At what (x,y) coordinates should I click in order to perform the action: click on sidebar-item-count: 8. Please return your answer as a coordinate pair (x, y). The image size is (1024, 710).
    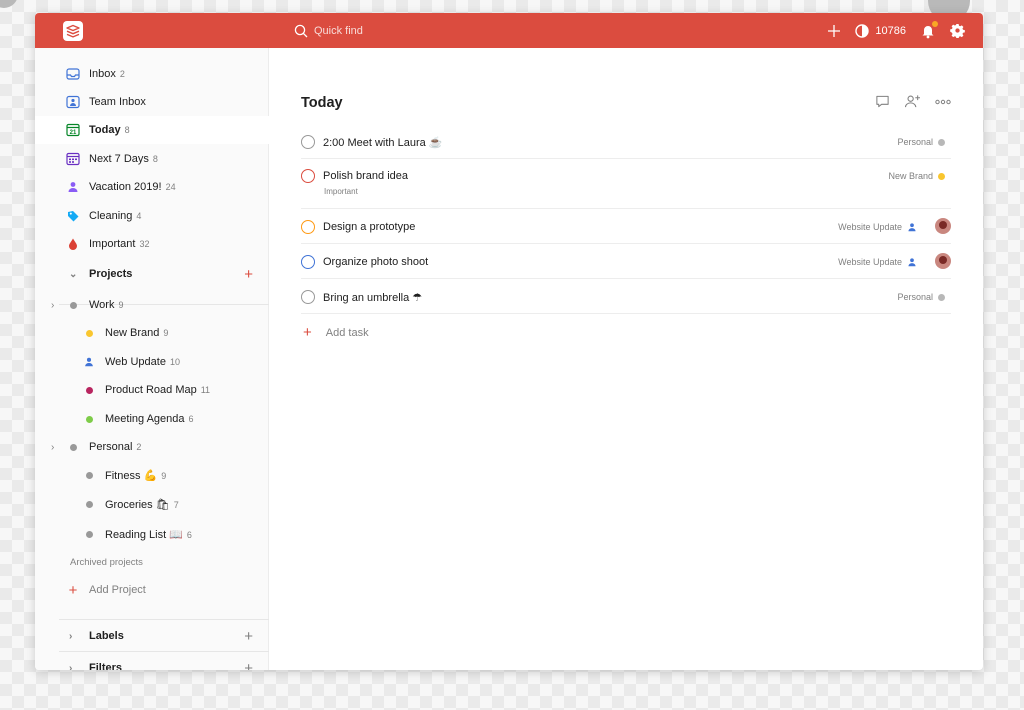
    Looking at the image, I should click on (155, 159).